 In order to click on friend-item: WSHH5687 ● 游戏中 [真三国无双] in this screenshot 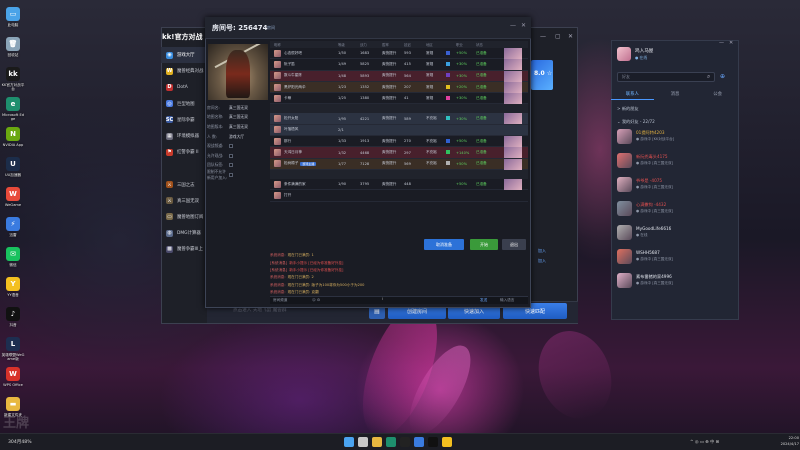, I will do `click(674, 257)`.